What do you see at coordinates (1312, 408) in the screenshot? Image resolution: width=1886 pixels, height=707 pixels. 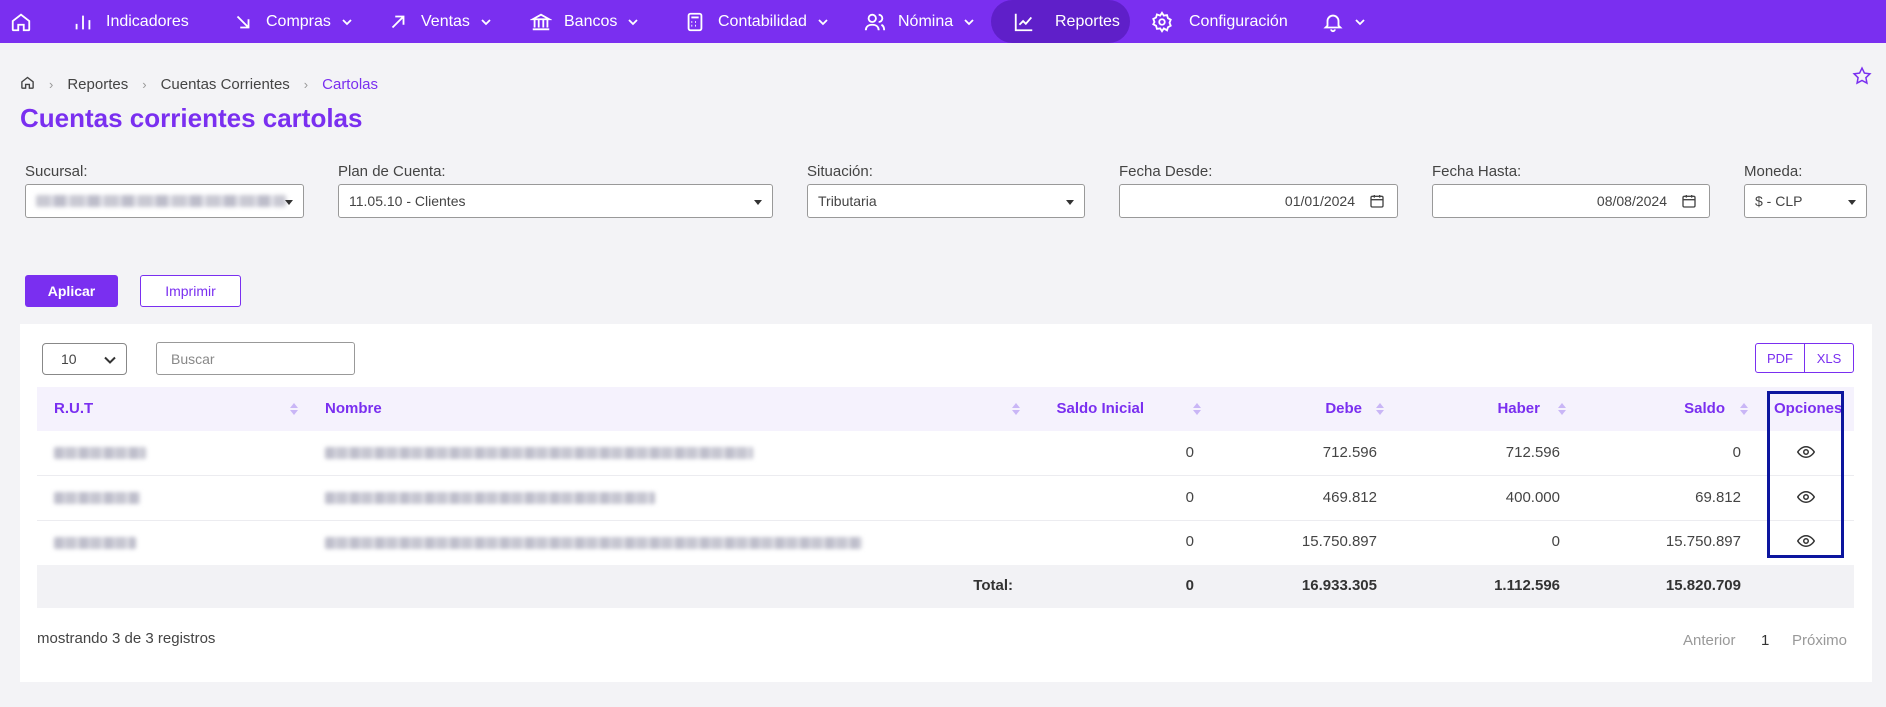 I see `column-header-debe: Debe` at bounding box center [1312, 408].